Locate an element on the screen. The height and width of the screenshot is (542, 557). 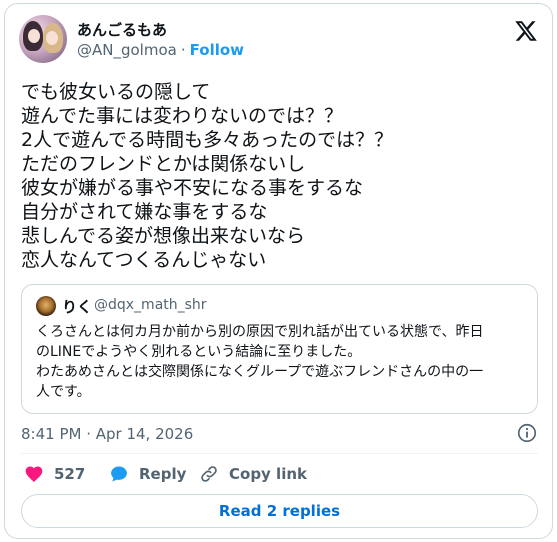
copy-link-button: Copy link is located at coordinates (253, 474).